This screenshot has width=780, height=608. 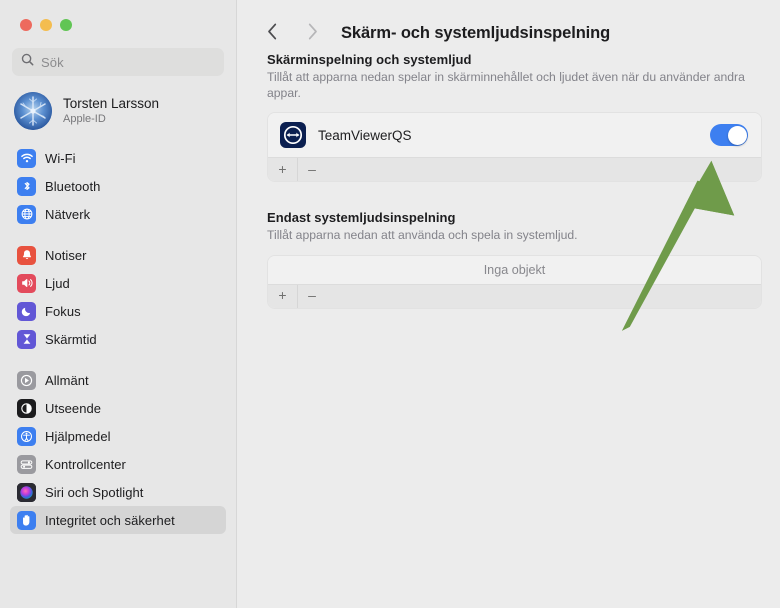 I want to click on sidebar-item-label: Integritet och säkerhet, so click(x=110, y=520).